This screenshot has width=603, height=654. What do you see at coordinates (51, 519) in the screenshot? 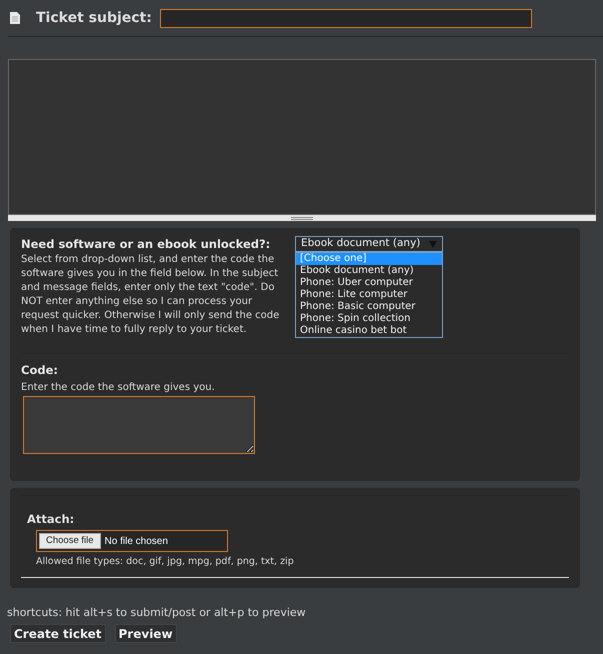
I see `attach-label: Attach:` at bounding box center [51, 519].